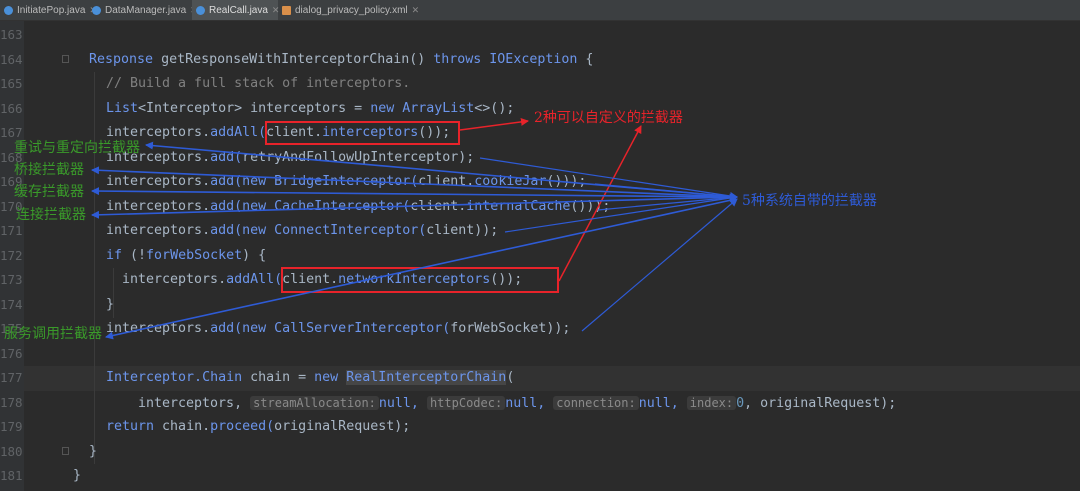 The image size is (1080, 491). I want to click on tab-dialog-privacy-policy: dialog_privacy_policy.xml ✕, so click(348, 10).